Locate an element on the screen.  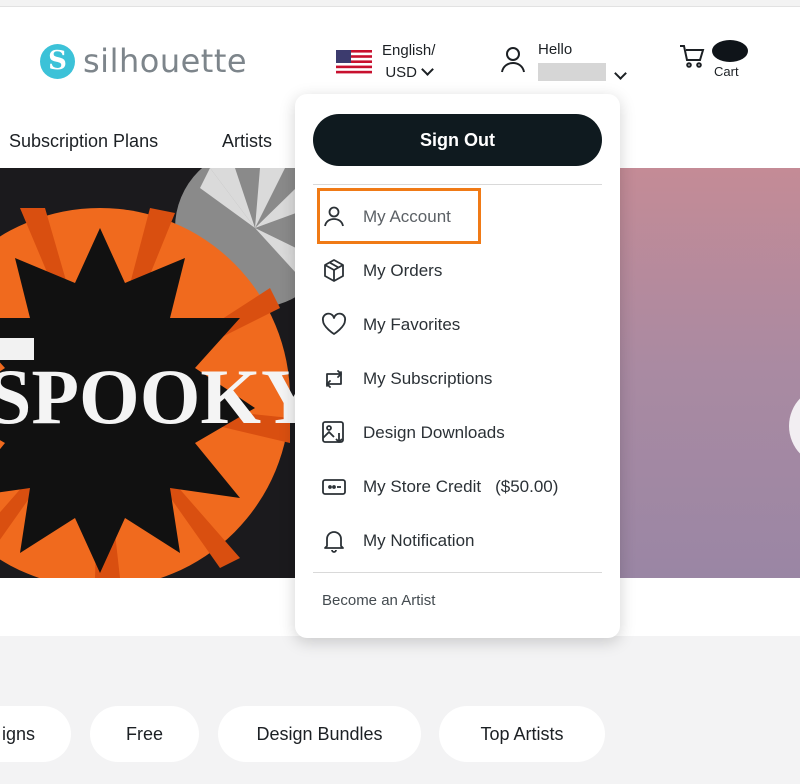
account-menu-toggle: Hello is located at coordinates (562, 63).